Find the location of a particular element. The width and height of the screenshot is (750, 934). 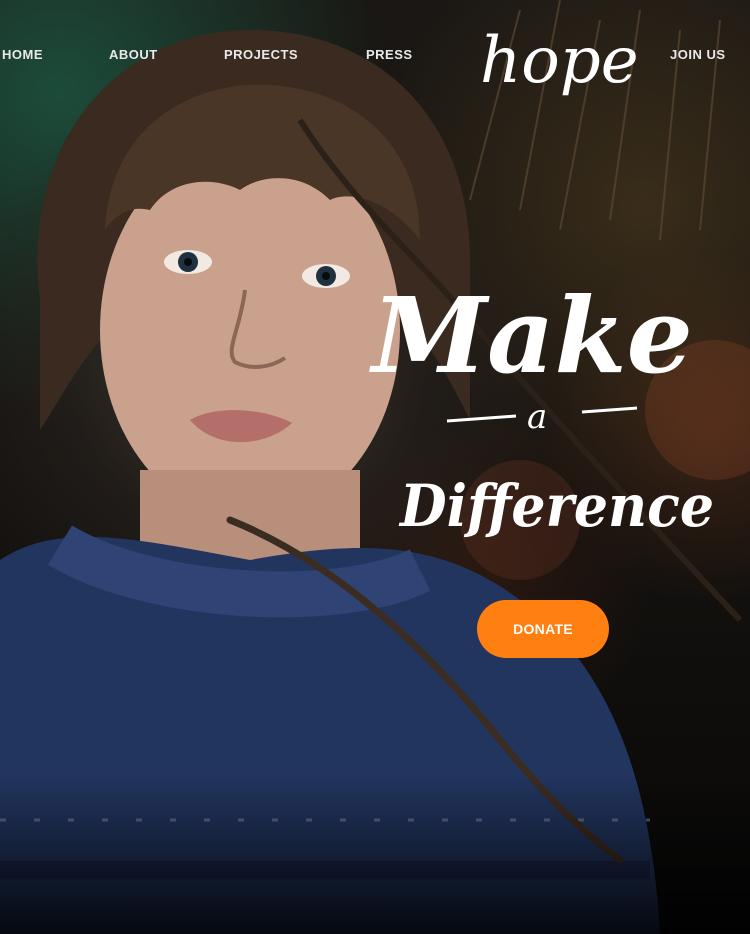

nav-press: PRESS is located at coordinates (389, 54).